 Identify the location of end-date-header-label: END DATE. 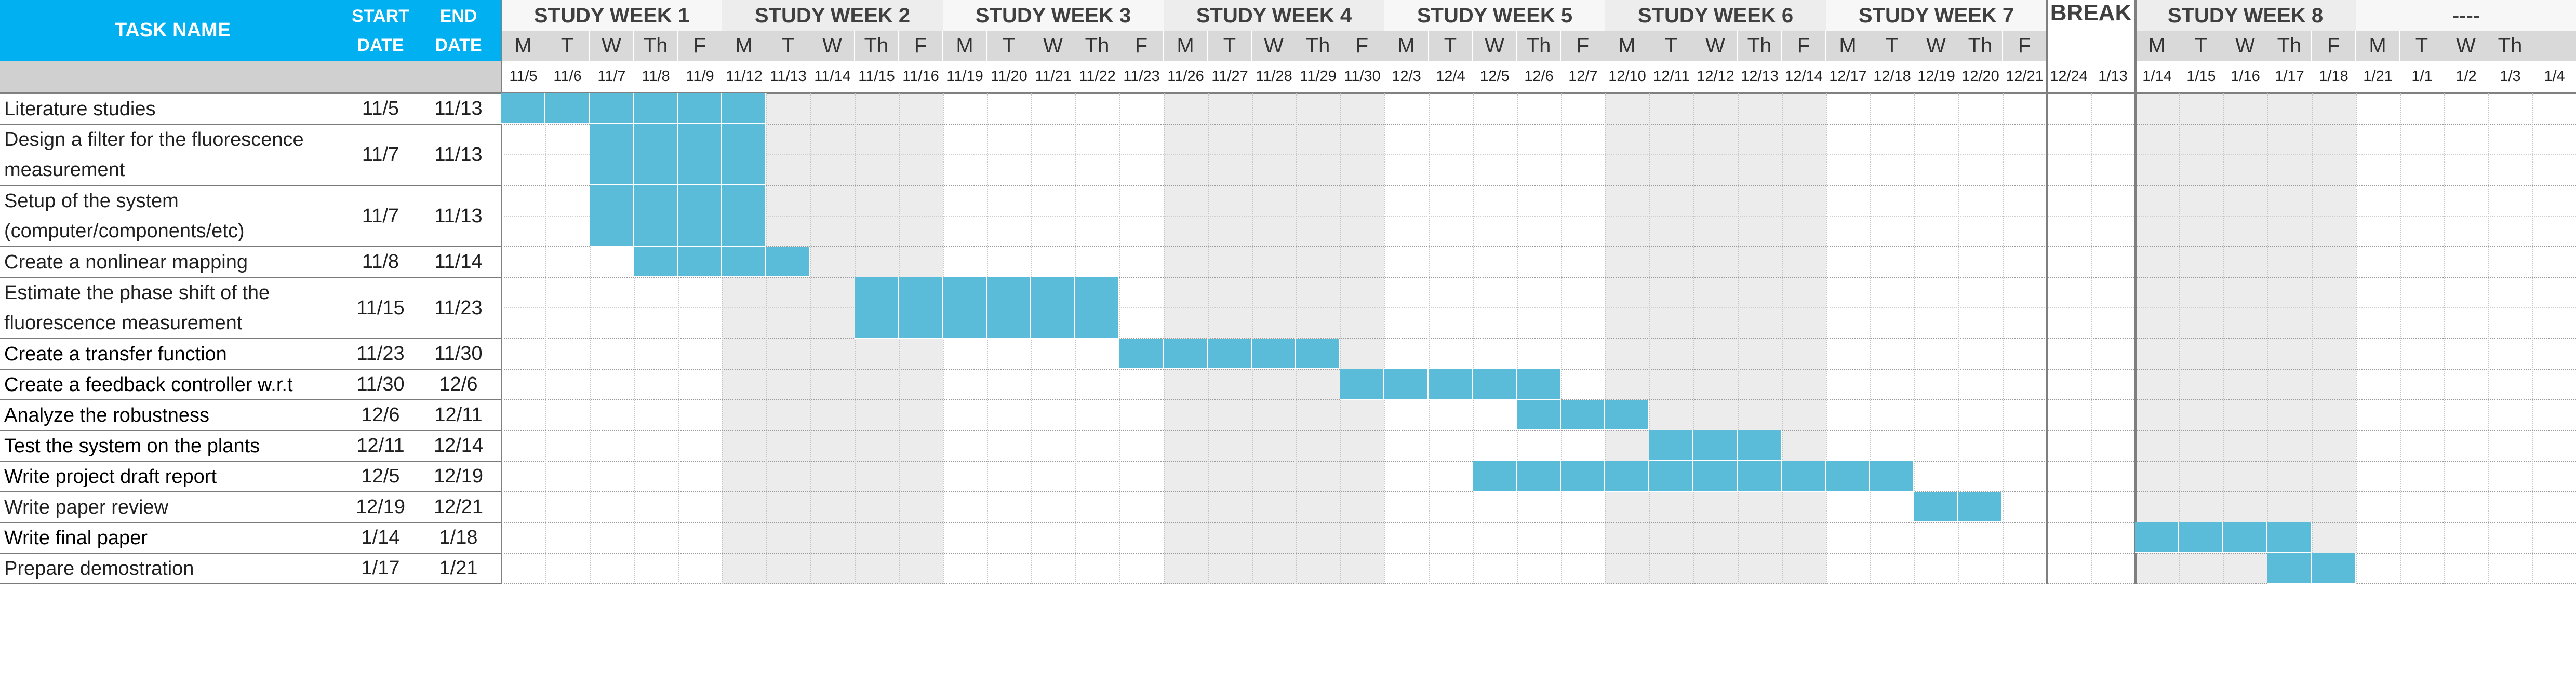
(458, 31).